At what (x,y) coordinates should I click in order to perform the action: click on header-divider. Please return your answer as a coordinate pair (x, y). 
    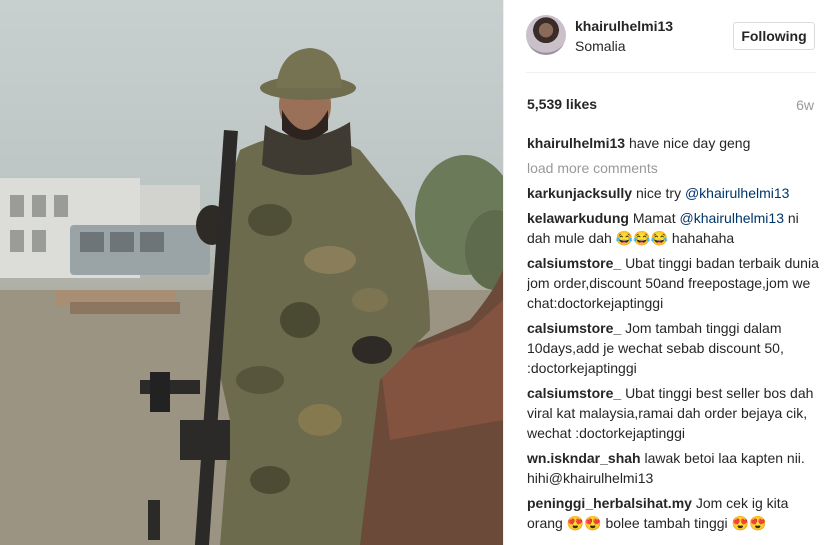
    Looking at the image, I should click on (671, 72).